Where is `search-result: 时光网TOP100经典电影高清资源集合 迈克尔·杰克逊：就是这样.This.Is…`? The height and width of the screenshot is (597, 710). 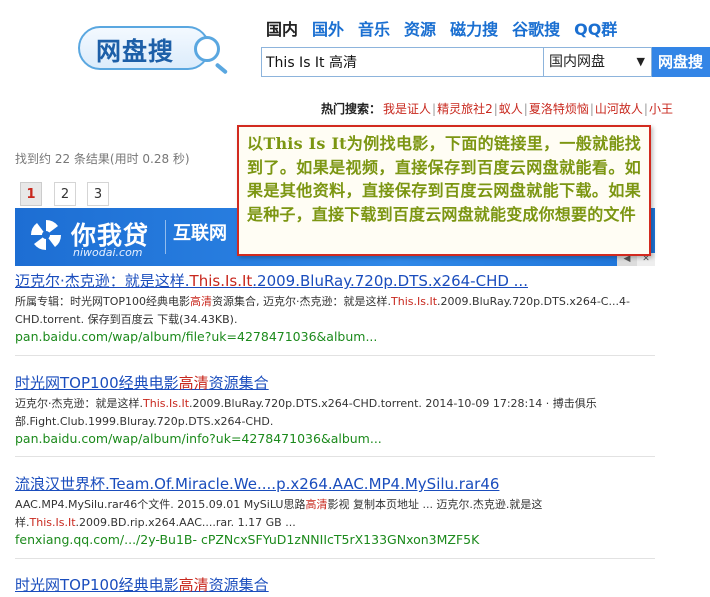
search-result: 时光网TOP100经典电影高清资源集合 迈克尔·杰克逊：就是这样.This.Is… is located at coordinates (340, 409).